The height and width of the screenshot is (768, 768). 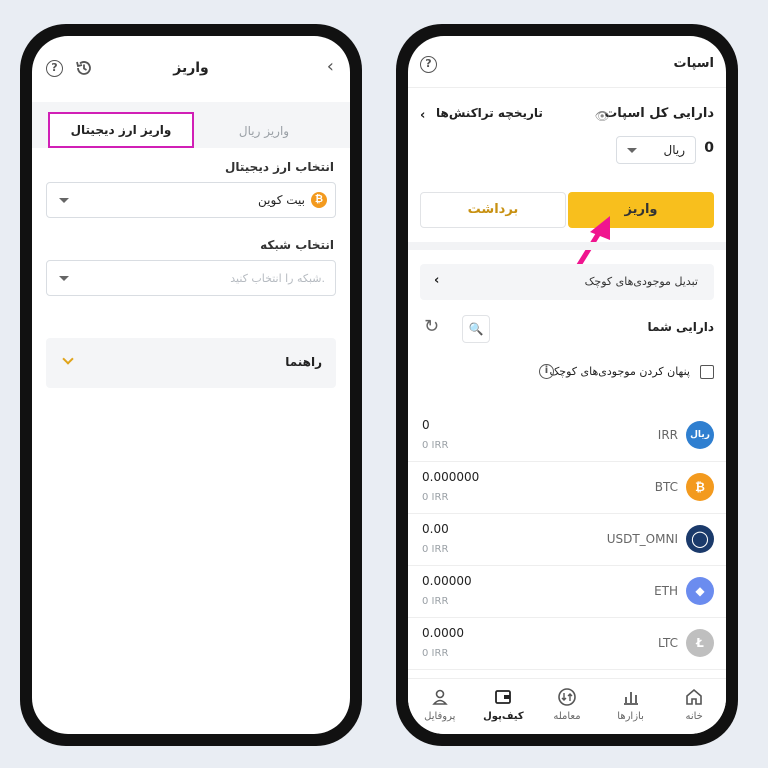 I want to click on user-icon, so click(x=440, y=697).